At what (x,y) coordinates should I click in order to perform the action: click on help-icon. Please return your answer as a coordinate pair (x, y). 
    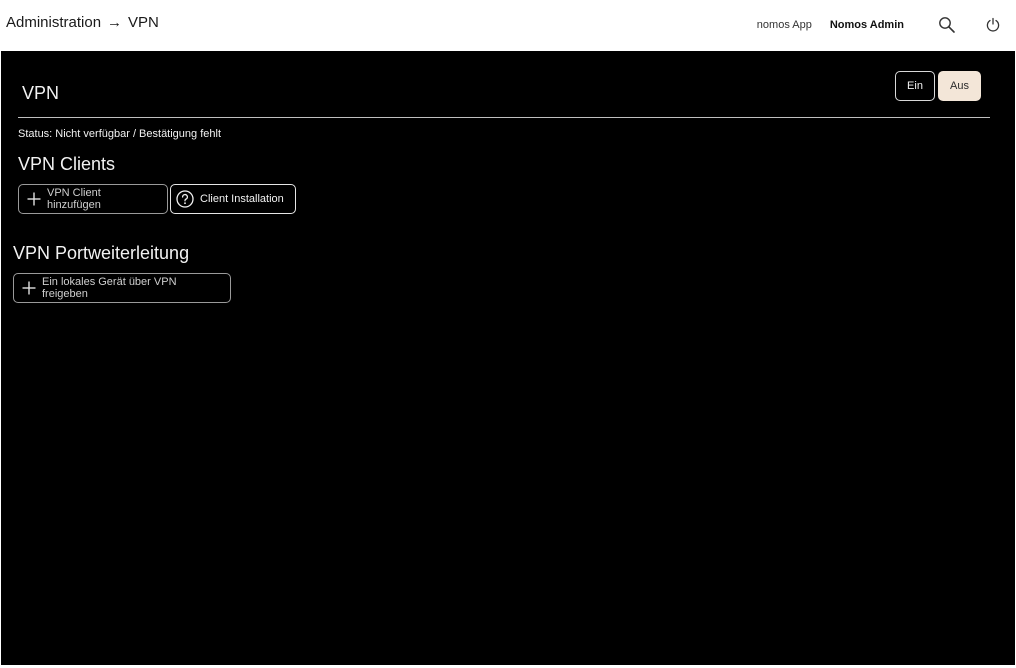
    Looking at the image, I should click on (185, 199).